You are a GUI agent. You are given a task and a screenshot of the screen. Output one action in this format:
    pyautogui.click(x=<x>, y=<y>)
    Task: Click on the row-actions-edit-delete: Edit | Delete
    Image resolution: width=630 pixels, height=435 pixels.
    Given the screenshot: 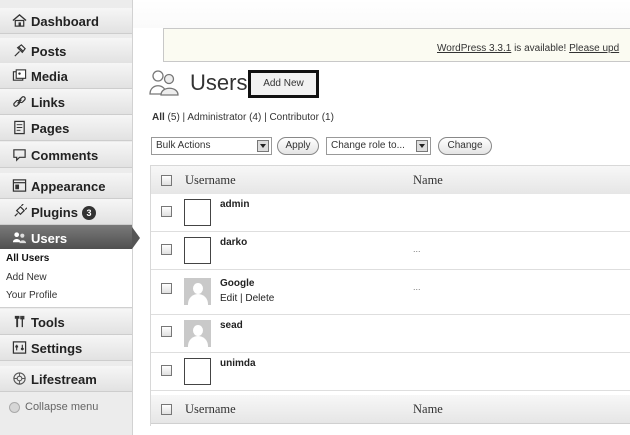 What is the action you would take?
    pyautogui.click(x=247, y=298)
    